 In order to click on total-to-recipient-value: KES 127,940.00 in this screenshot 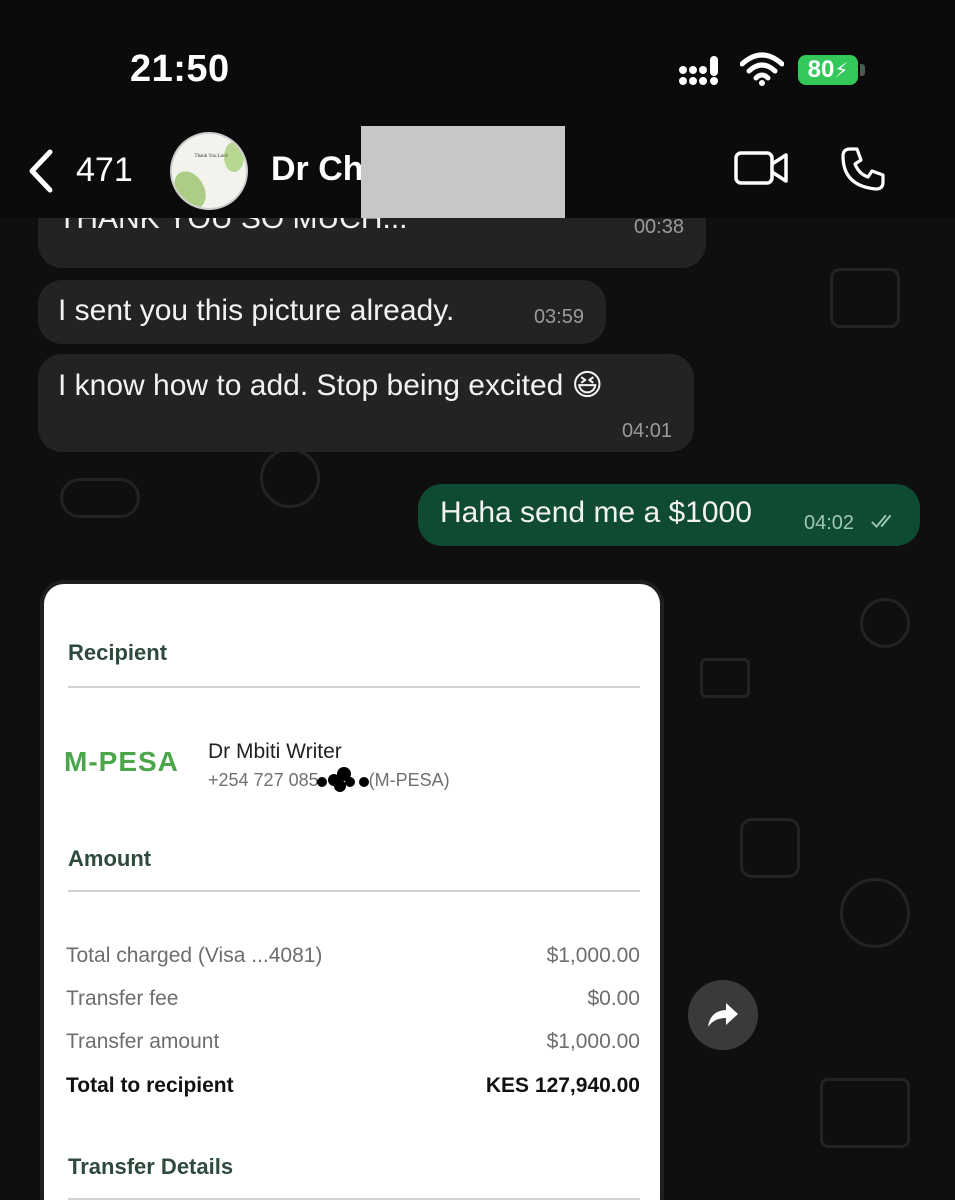, I will do `click(562, 1085)`.